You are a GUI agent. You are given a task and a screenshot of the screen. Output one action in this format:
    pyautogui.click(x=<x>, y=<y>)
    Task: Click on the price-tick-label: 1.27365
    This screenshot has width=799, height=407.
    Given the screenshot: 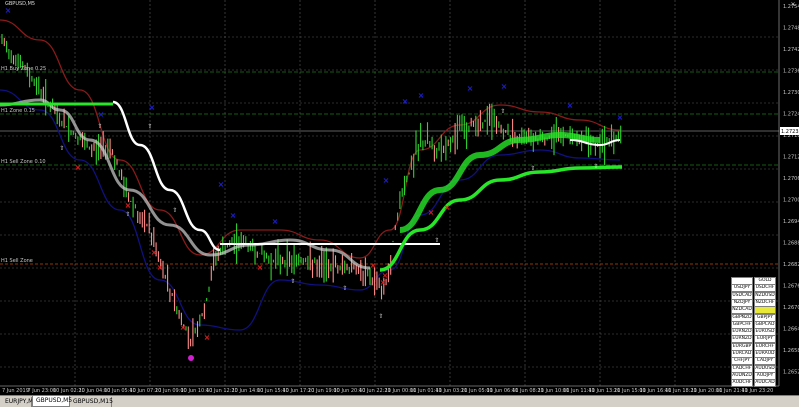 What is the action you would take?
    pyautogui.click(x=791, y=72)
    